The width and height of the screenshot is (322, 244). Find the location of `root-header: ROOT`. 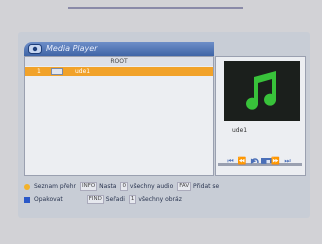

root-header: ROOT is located at coordinates (119, 61).